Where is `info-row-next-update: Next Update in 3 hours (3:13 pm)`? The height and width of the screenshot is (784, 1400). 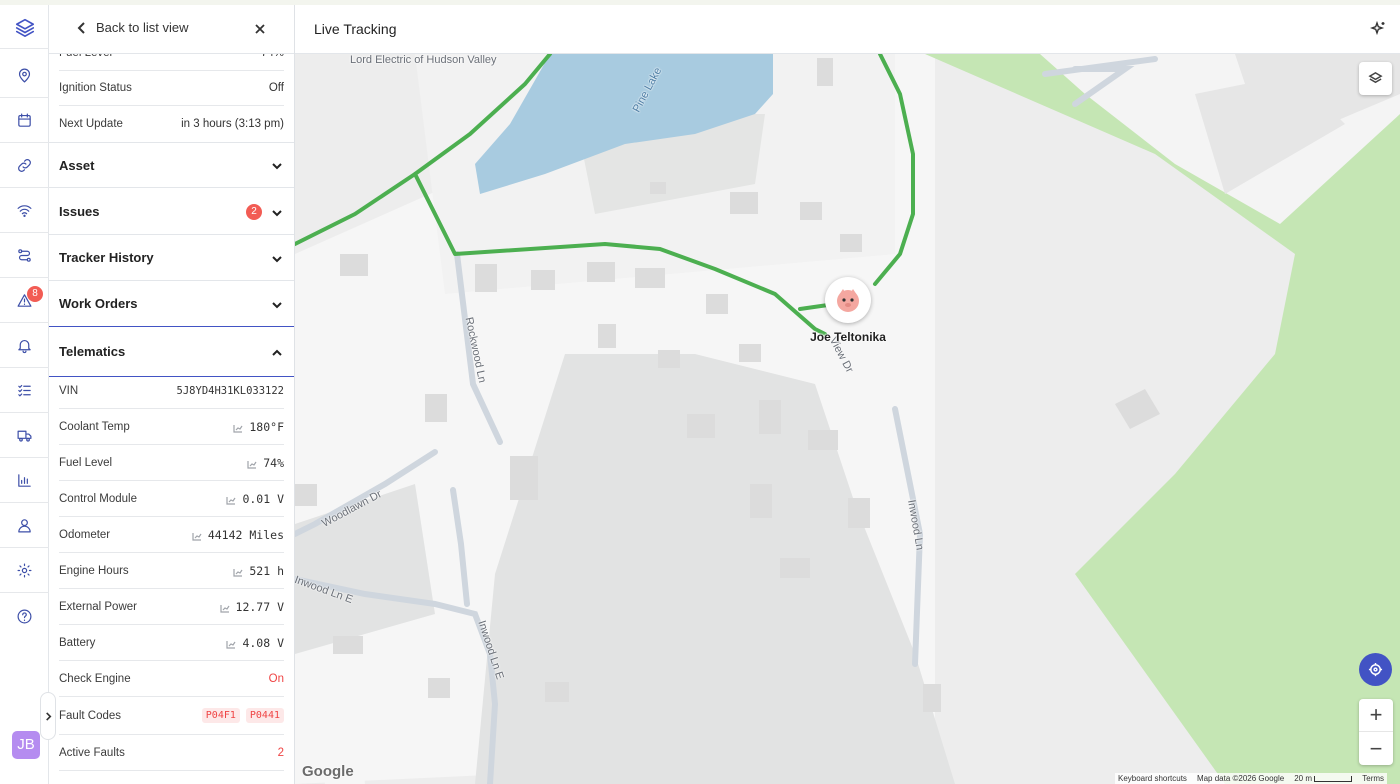 info-row-next-update: Next Update in 3 hours (3:13 pm) is located at coordinates (171, 124).